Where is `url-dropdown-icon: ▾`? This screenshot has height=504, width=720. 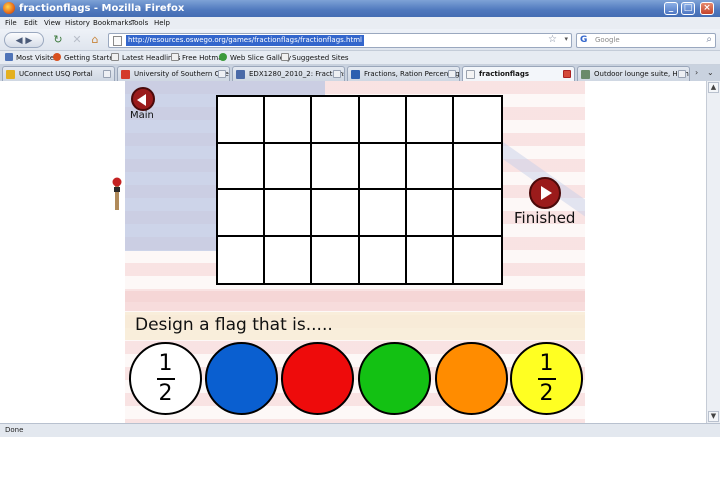 url-dropdown-icon: ▾ is located at coordinates (566, 39).